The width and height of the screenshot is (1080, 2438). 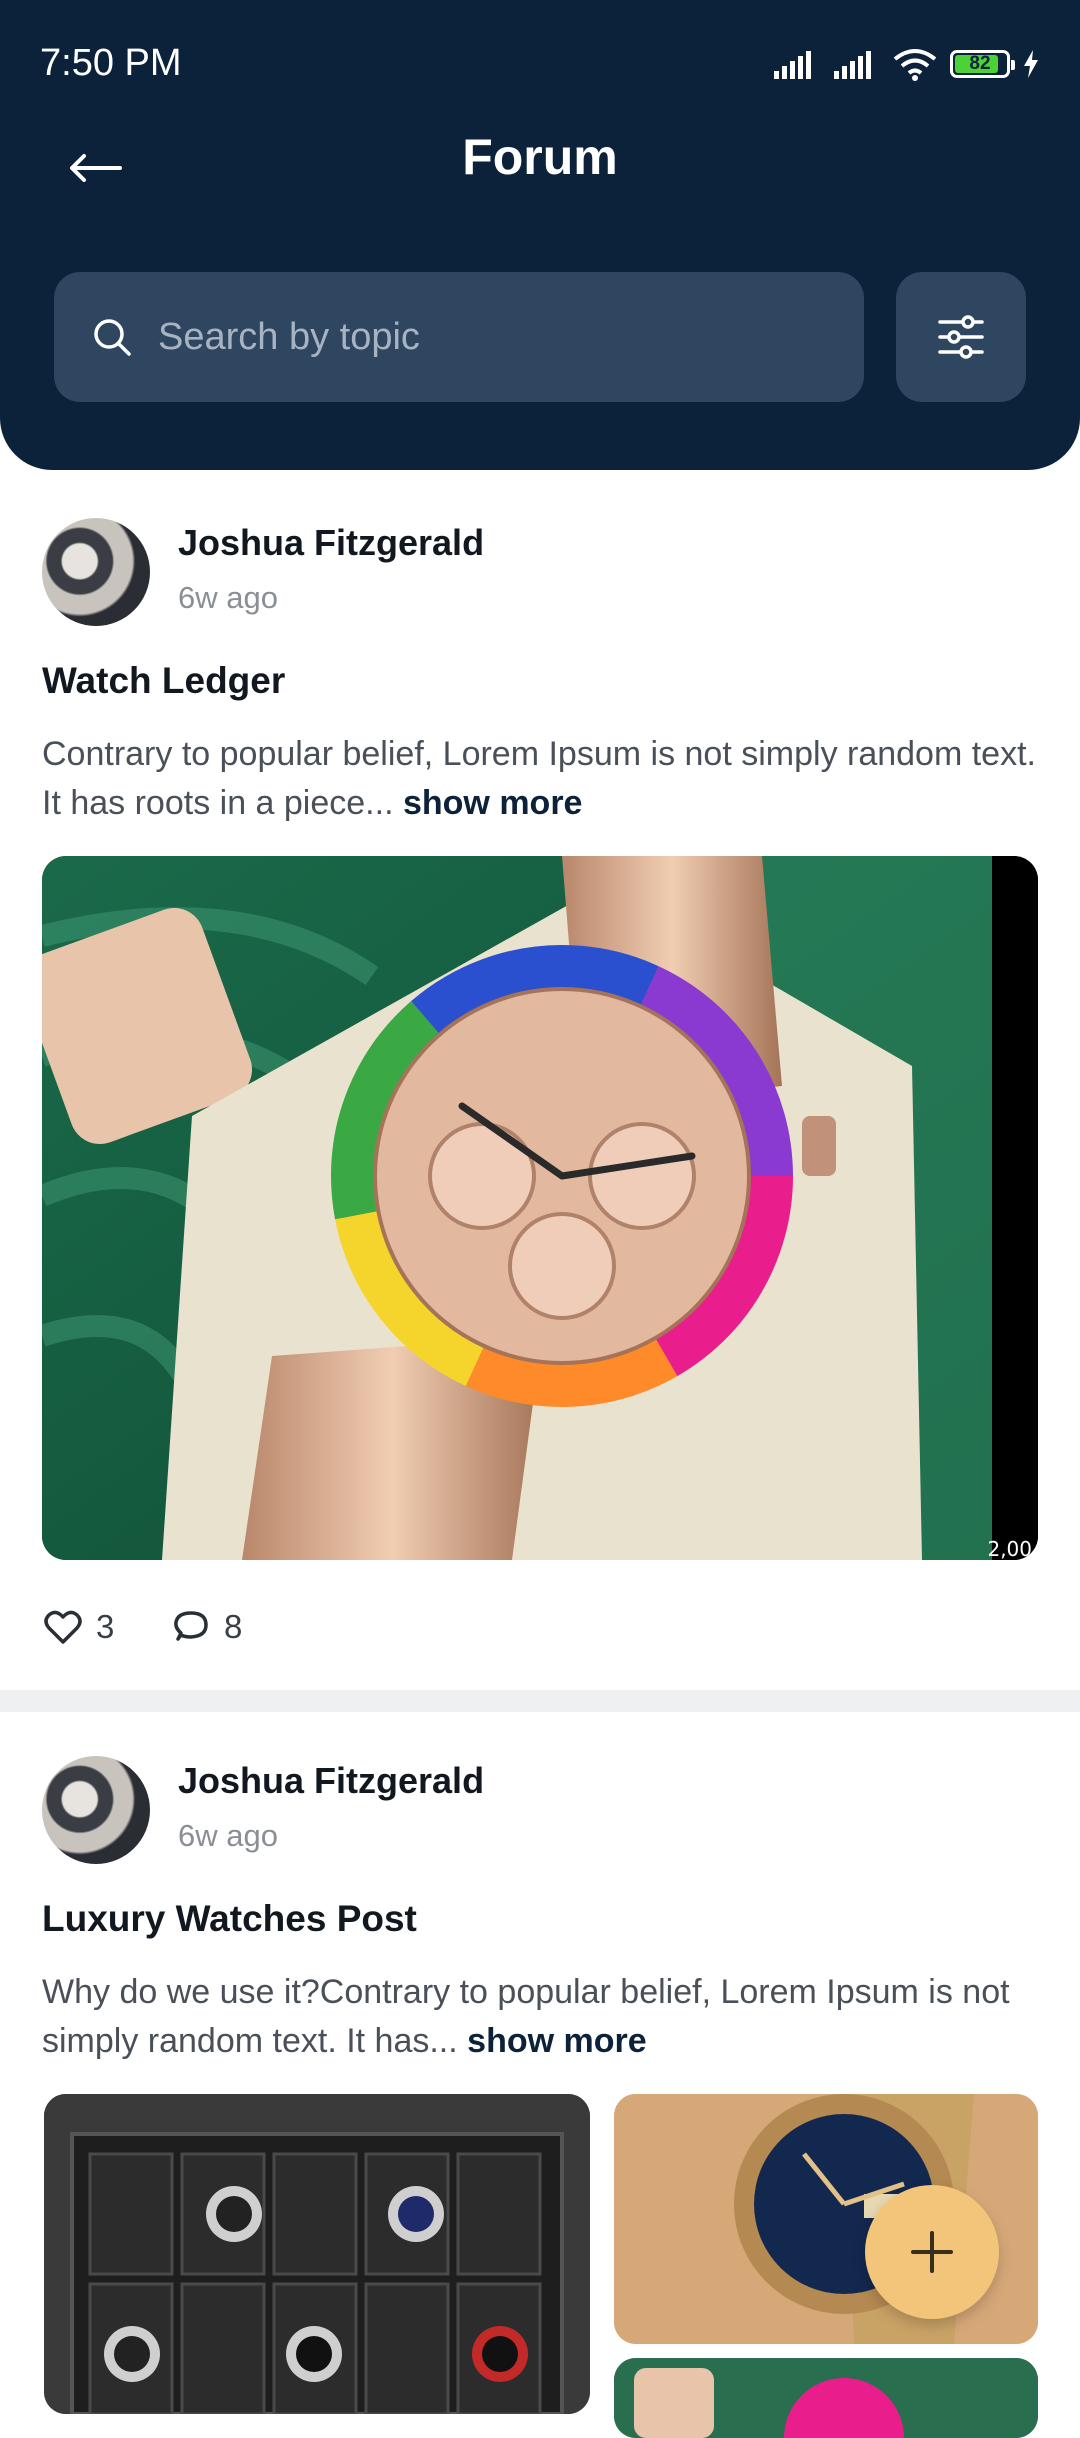 What do you see at coordinates (228, 1835) in the screenshot?
I see `post-time: 6w ago` at bounding box center [228, 1835].